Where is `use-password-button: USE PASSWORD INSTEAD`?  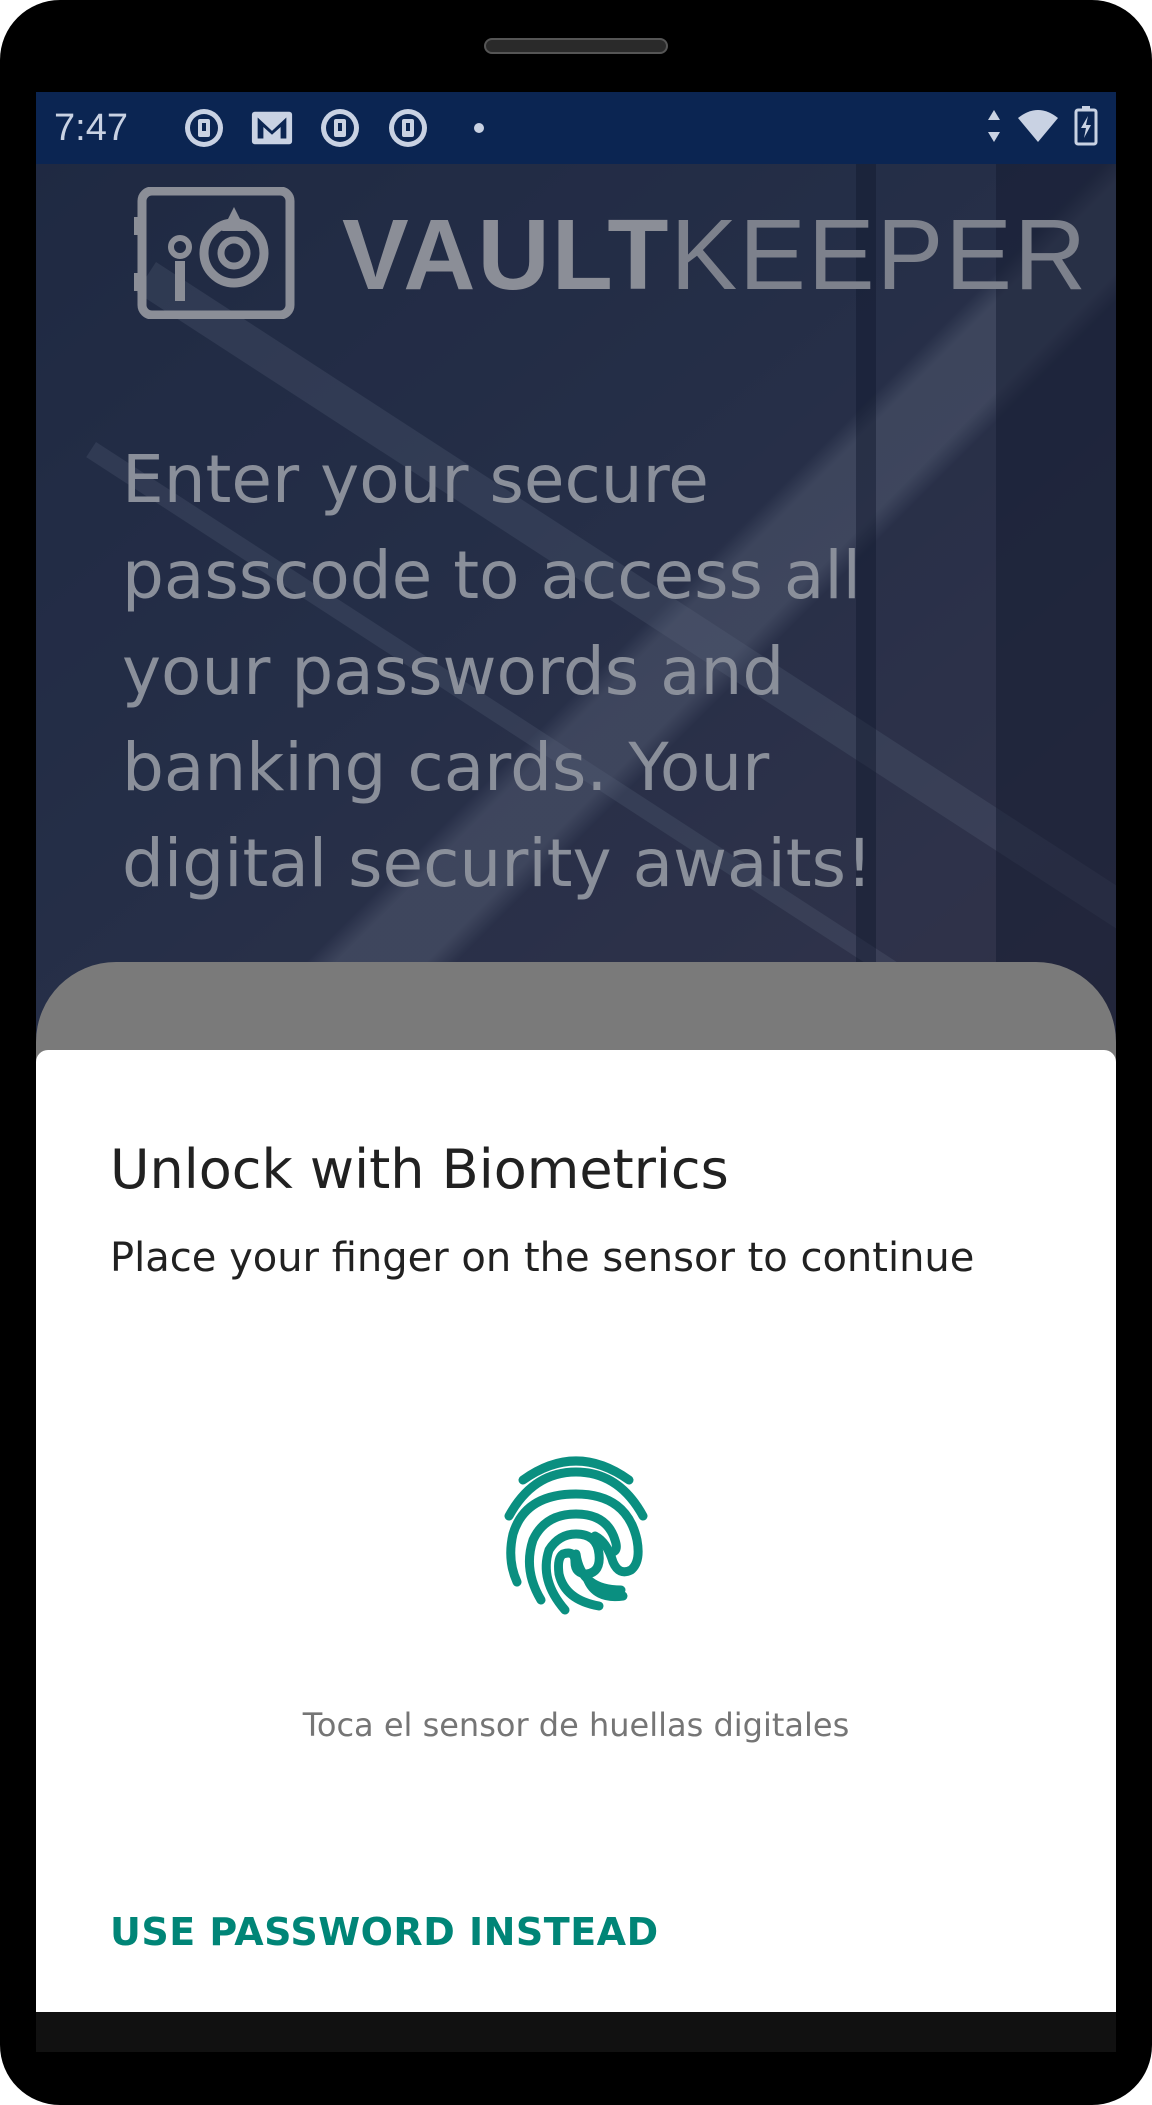 use-password-button: USE PASSWORD INSTEAD is located at coordinates (384, 1932).